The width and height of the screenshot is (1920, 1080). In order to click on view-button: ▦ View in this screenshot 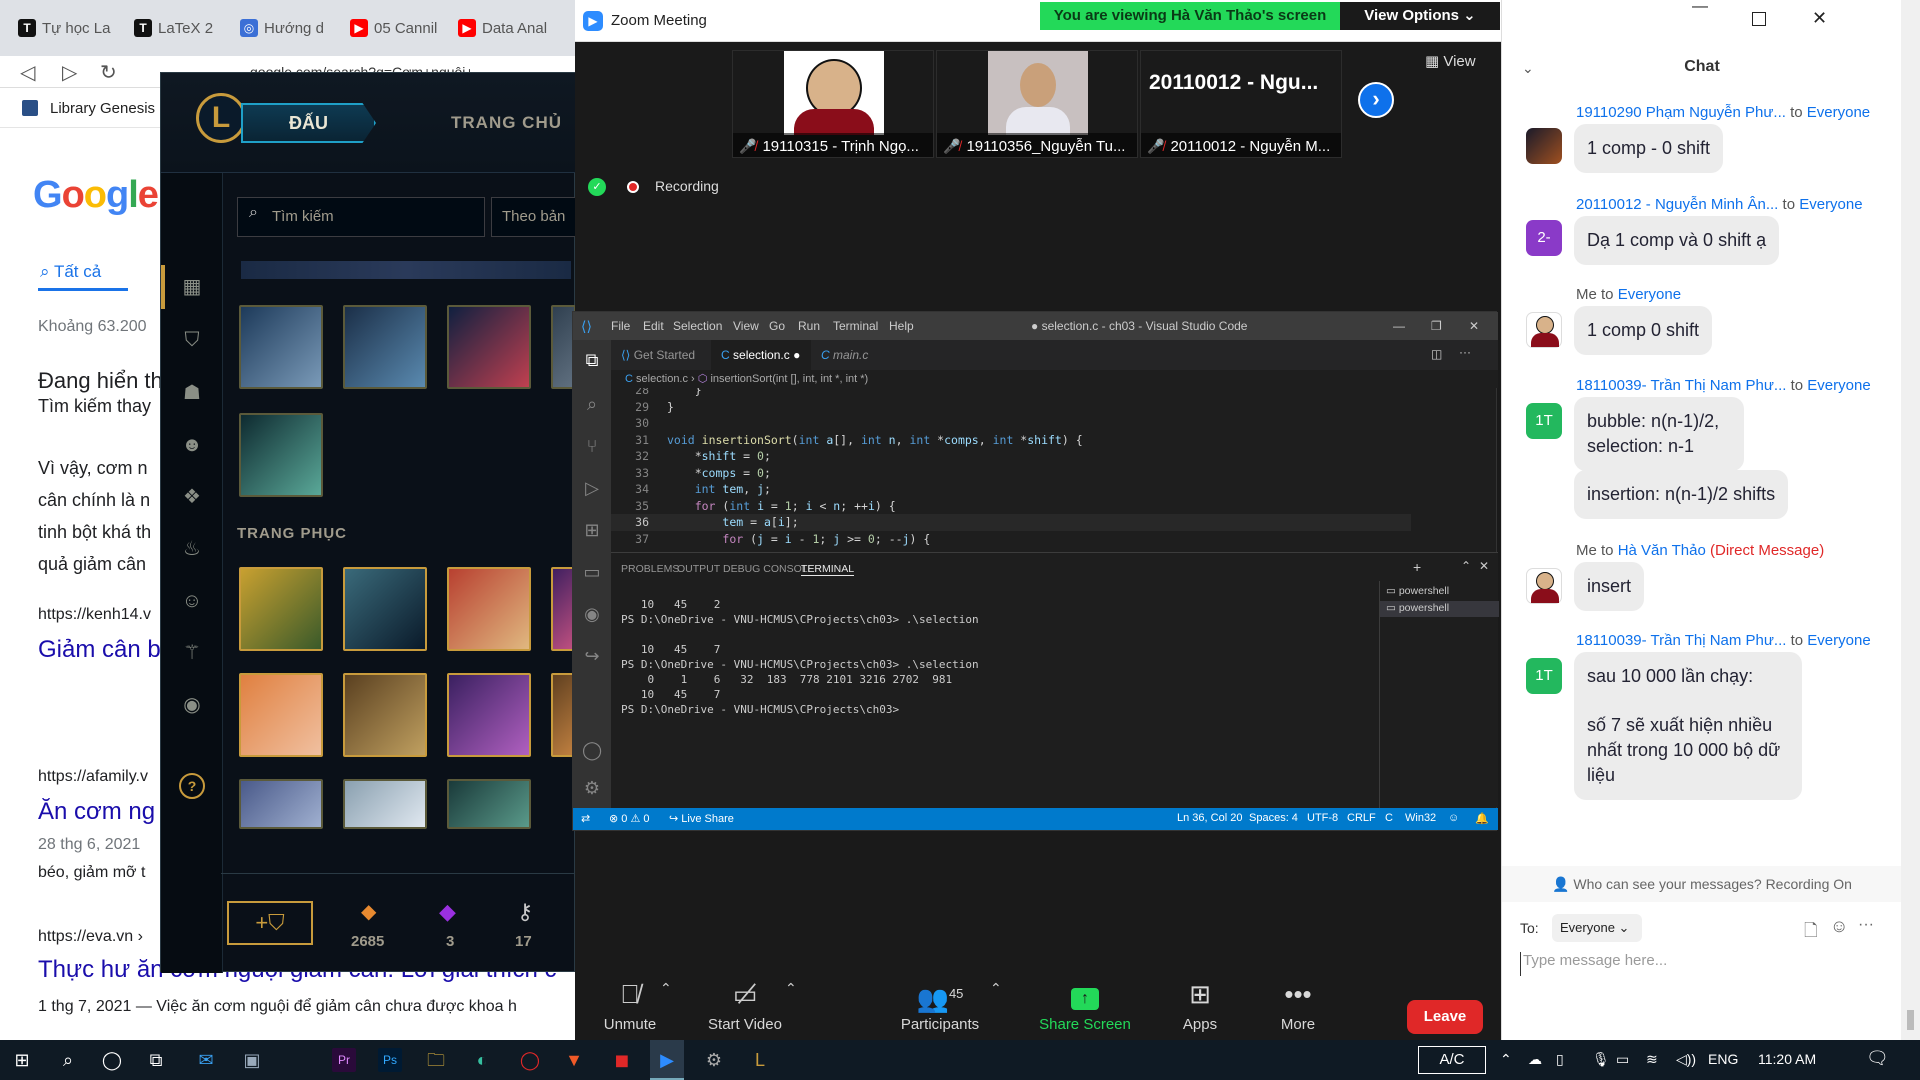, I will do `click(1450, 61)`.